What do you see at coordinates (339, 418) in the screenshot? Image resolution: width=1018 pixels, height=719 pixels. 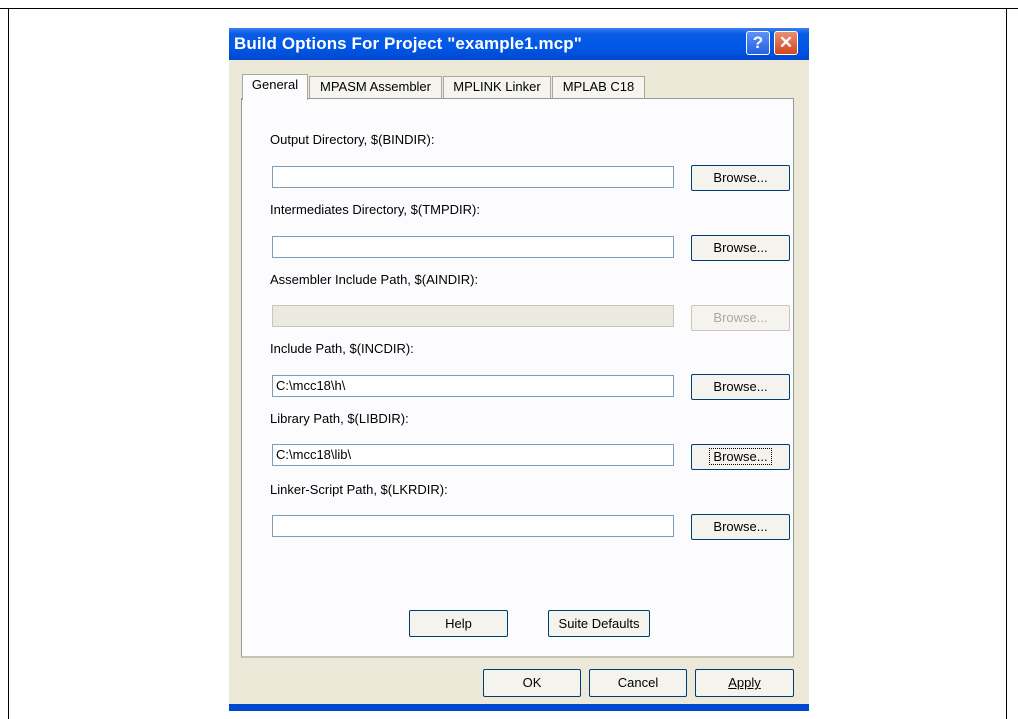 I see `library-path-label: Library Path, $(LIBDIR):` at bounding box center [339, 418].